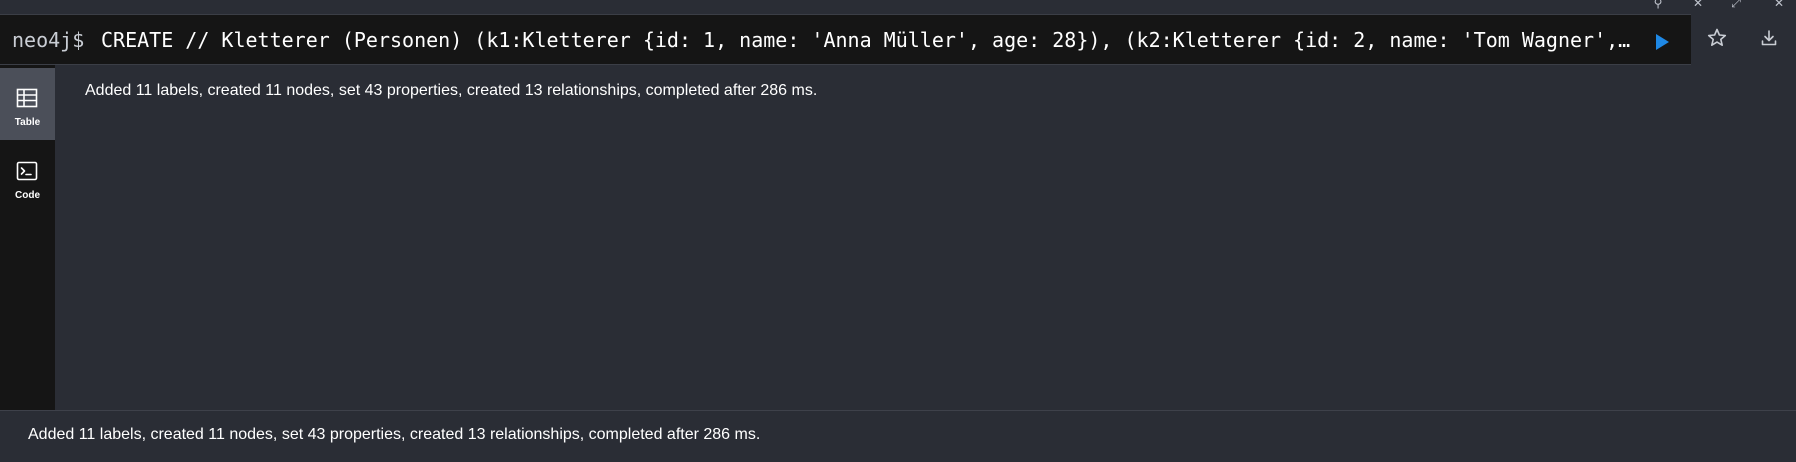 This screenshot has width=1796, height=462. Describe the element at coordinates (27, 237) in the screenshot. I see `result-view-sidebar: Table Code` at that location.